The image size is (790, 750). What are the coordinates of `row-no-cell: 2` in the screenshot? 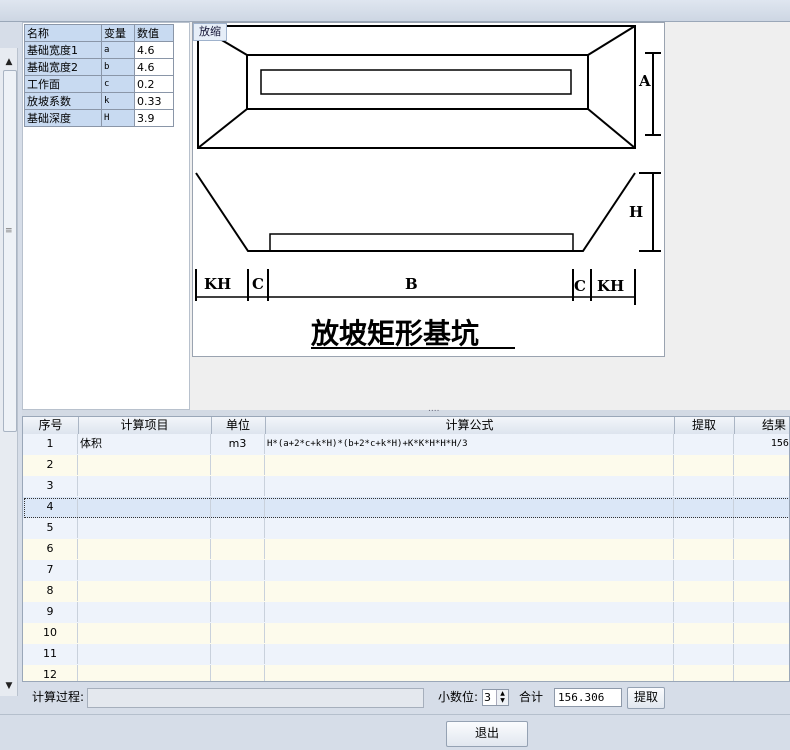 It's located at (50, 465).